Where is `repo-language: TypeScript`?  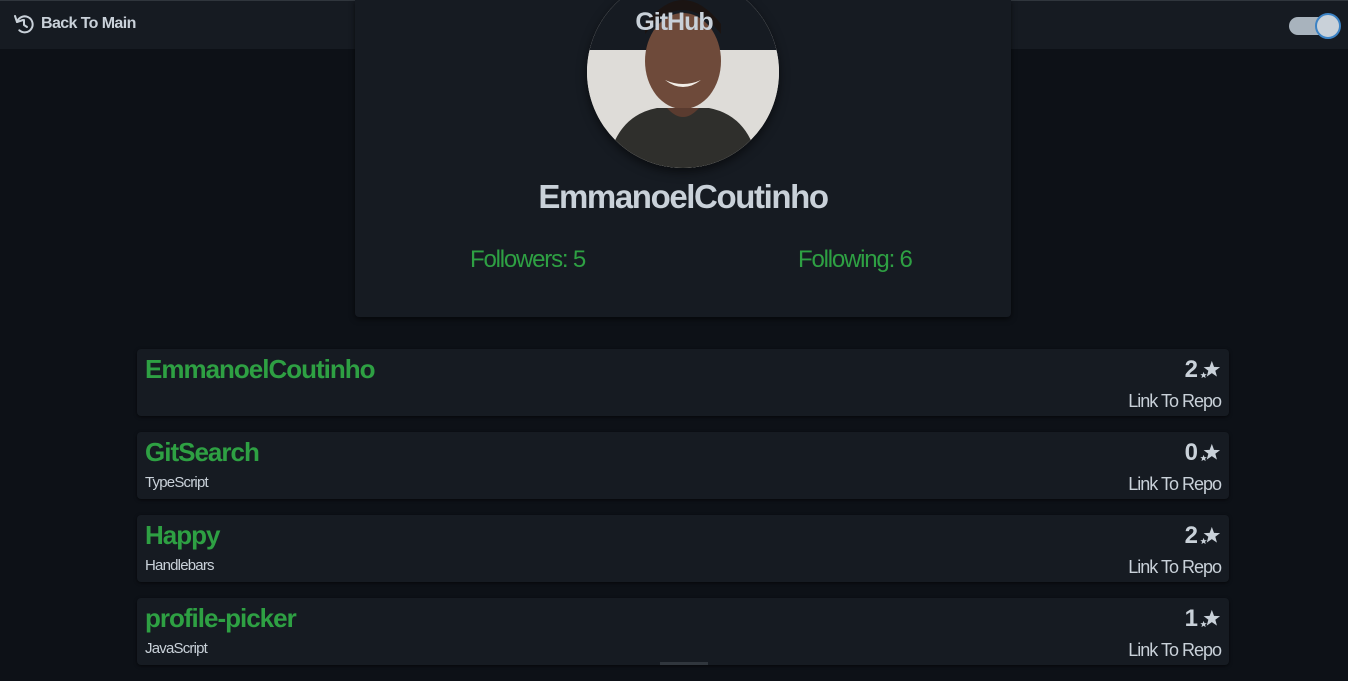 repo-language: TypeScript is located at coordinates (177, 482).